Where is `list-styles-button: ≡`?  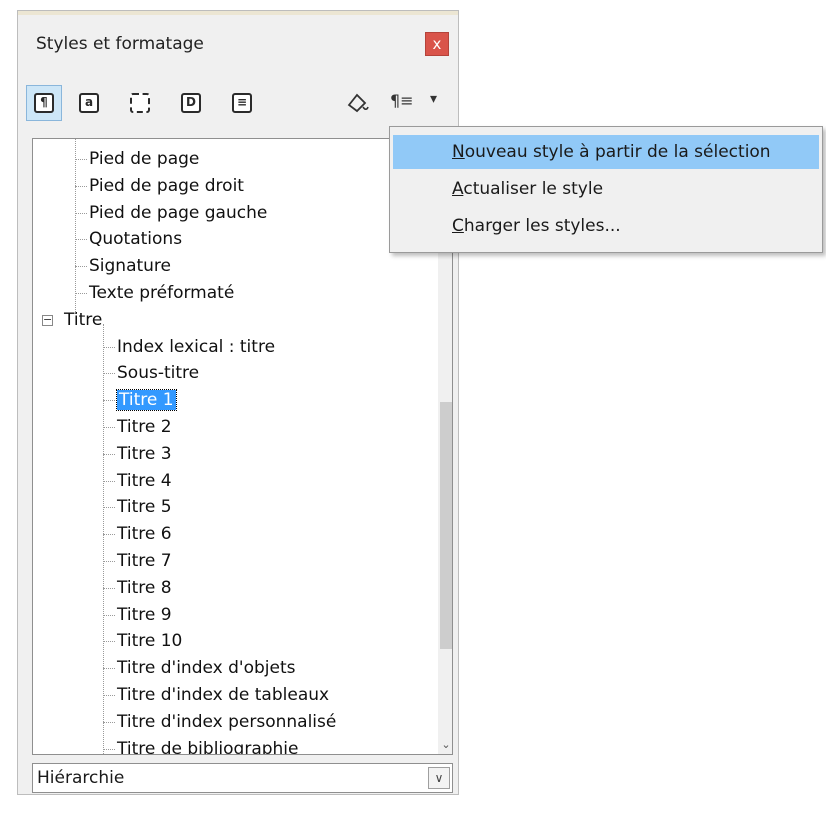
list-styles-button: ≡ is located at coordinates (242, 103).